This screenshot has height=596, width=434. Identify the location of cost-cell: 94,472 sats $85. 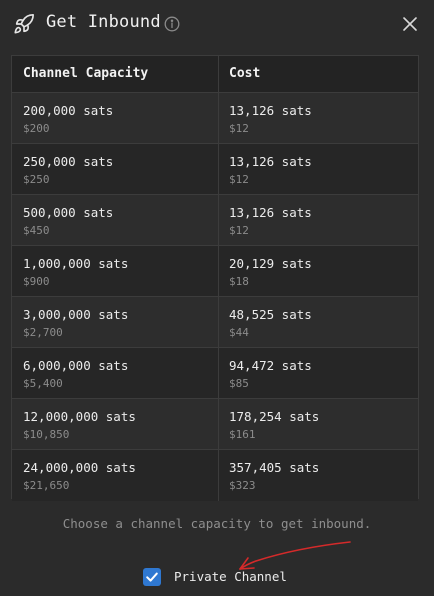
(318, 373).